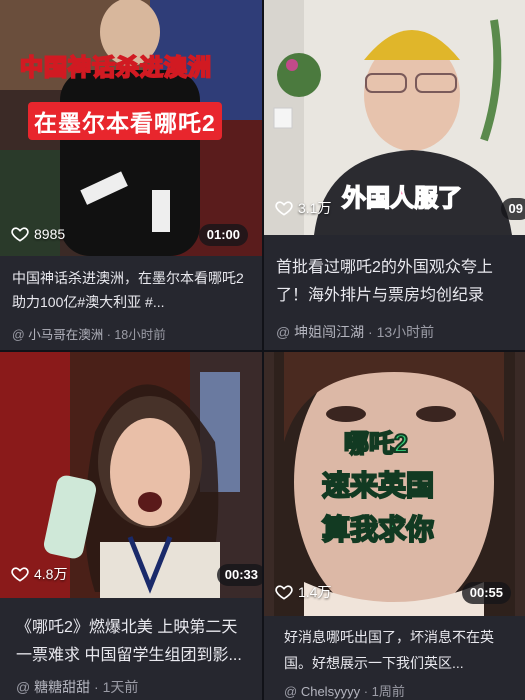 This screenshot has width=525, height=700. I want to click on video-meta: @ 坤姐闯江湖 · 13小时前, so click(396, 332).